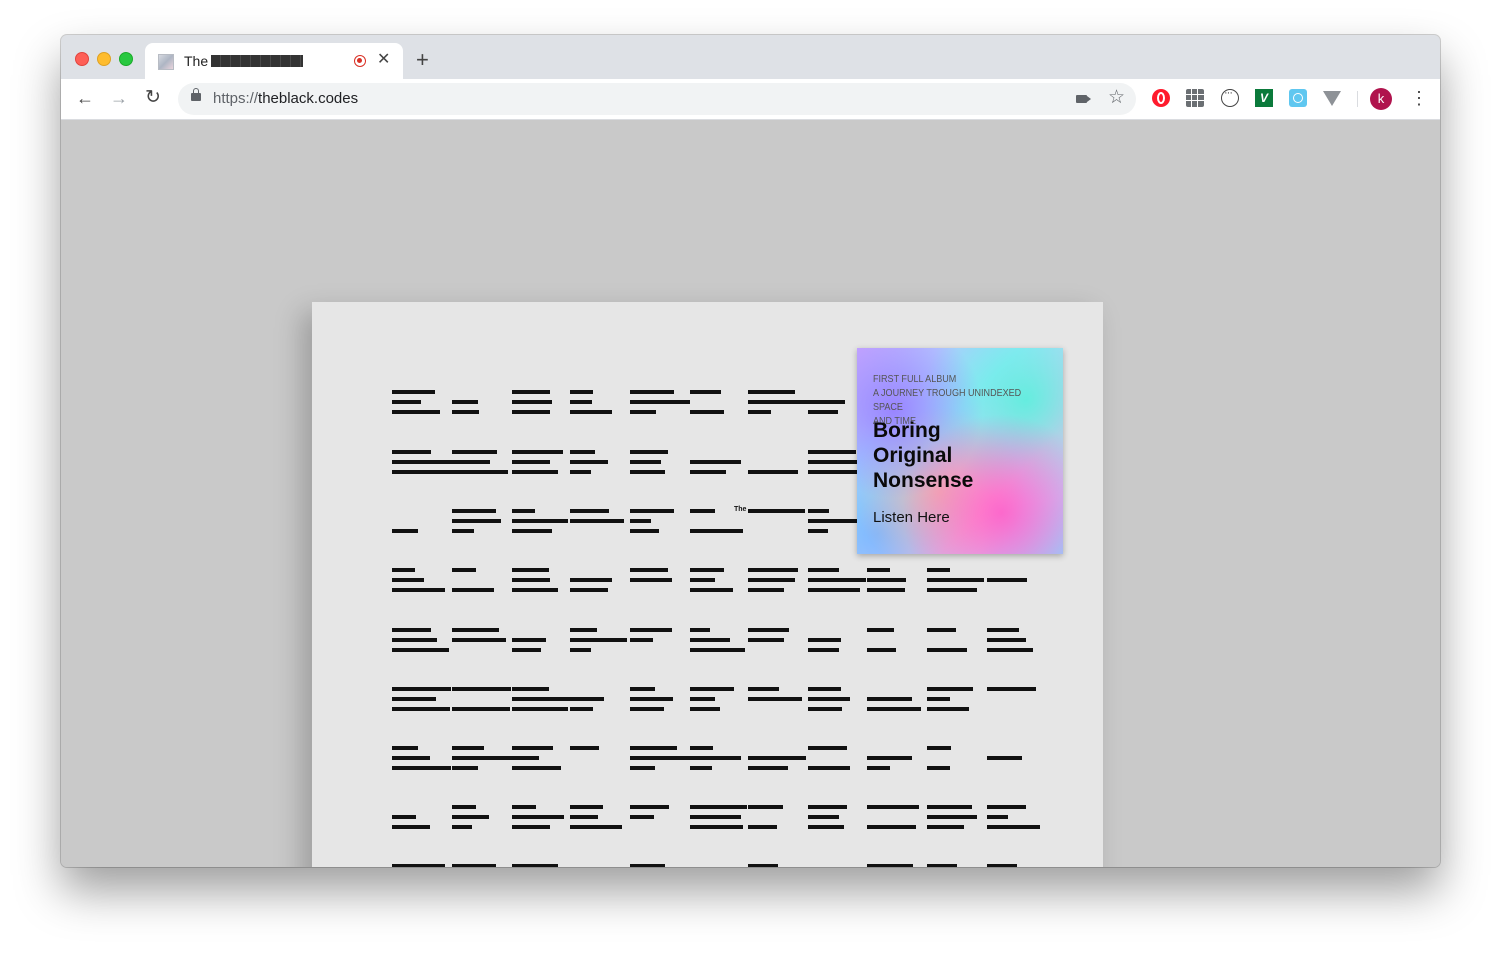 This screenshot has width=1500, height=954. I want to click on new-tab-button: +, so click(422, 60).